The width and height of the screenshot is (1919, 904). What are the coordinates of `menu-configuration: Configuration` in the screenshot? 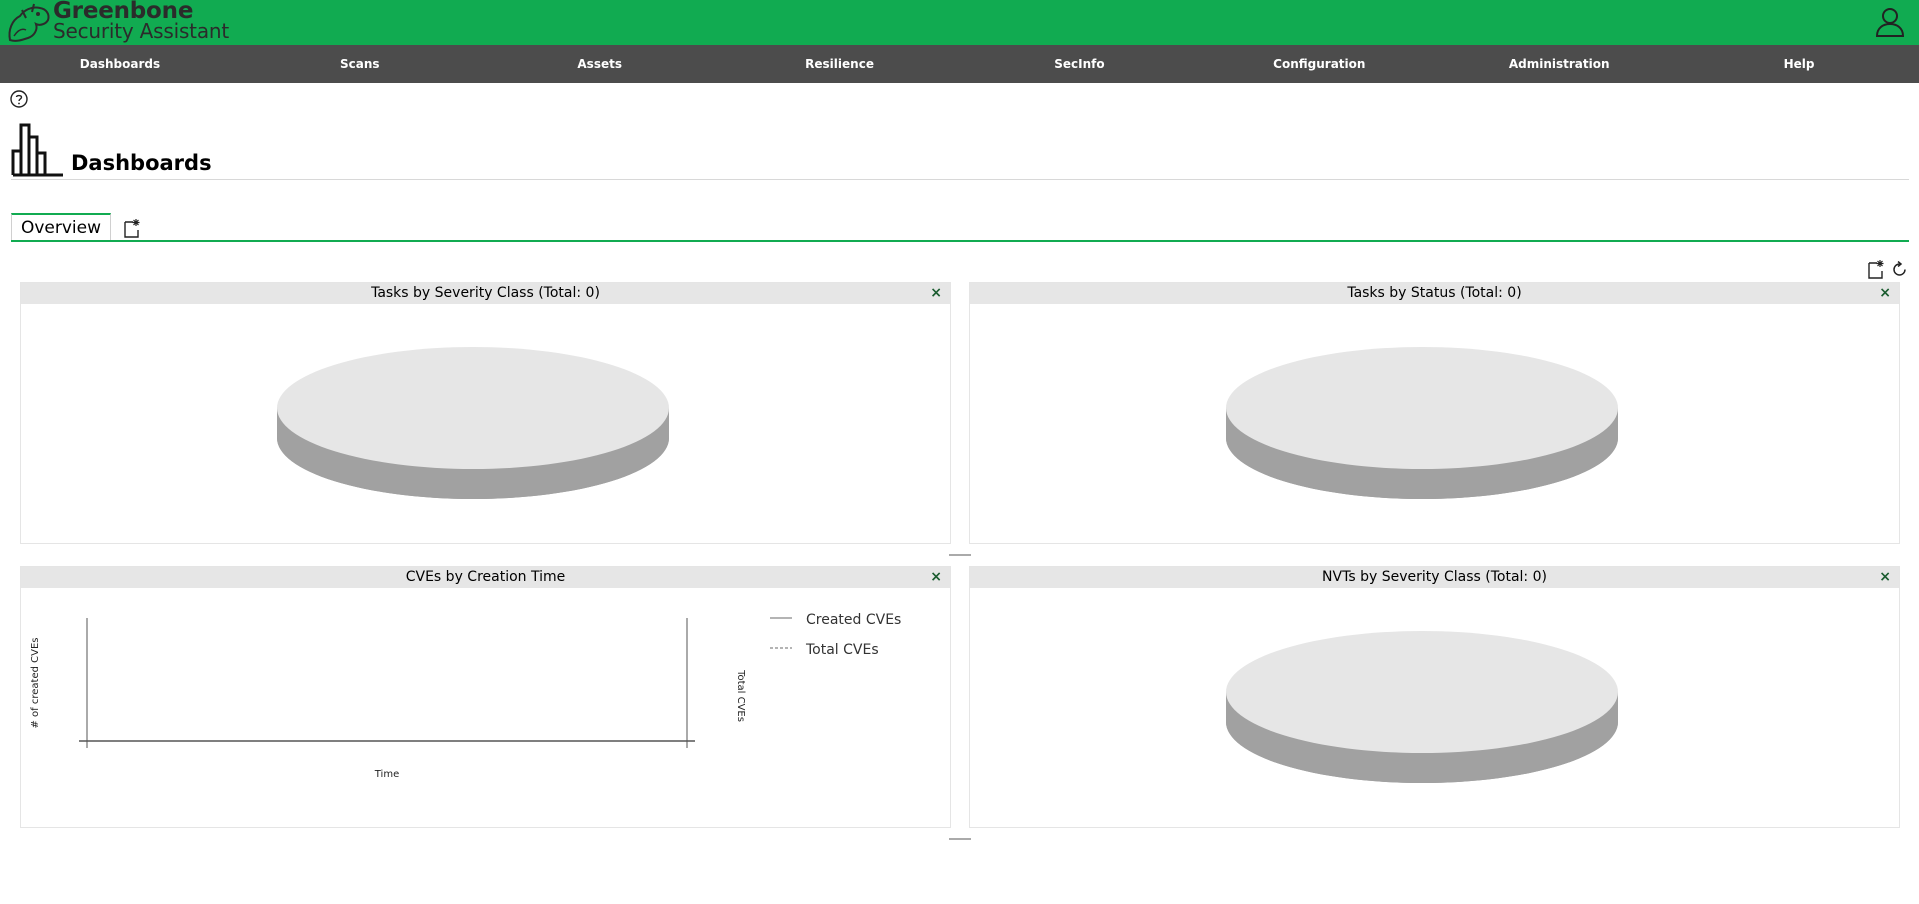 It's located at (1319, 64).